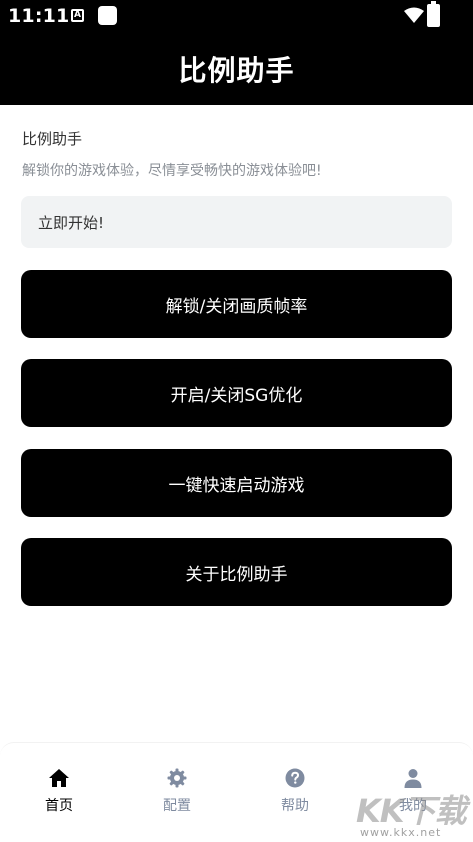 The width and height of the screenshot is (473, 842). Describe the element at coordinates (295, 806) in the screenshot. I see `tab-help-label: 帮助` at that location.